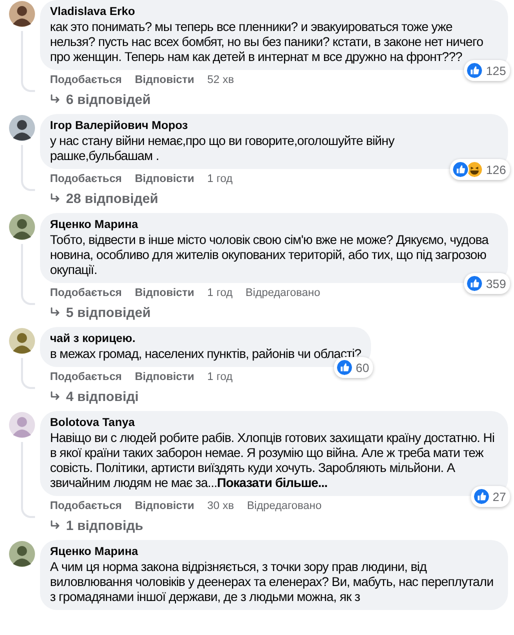  What do you see at coordinates (499, 497) in the screenshot?
I see `reaction-count: 27` at bounding box center [499, 497].